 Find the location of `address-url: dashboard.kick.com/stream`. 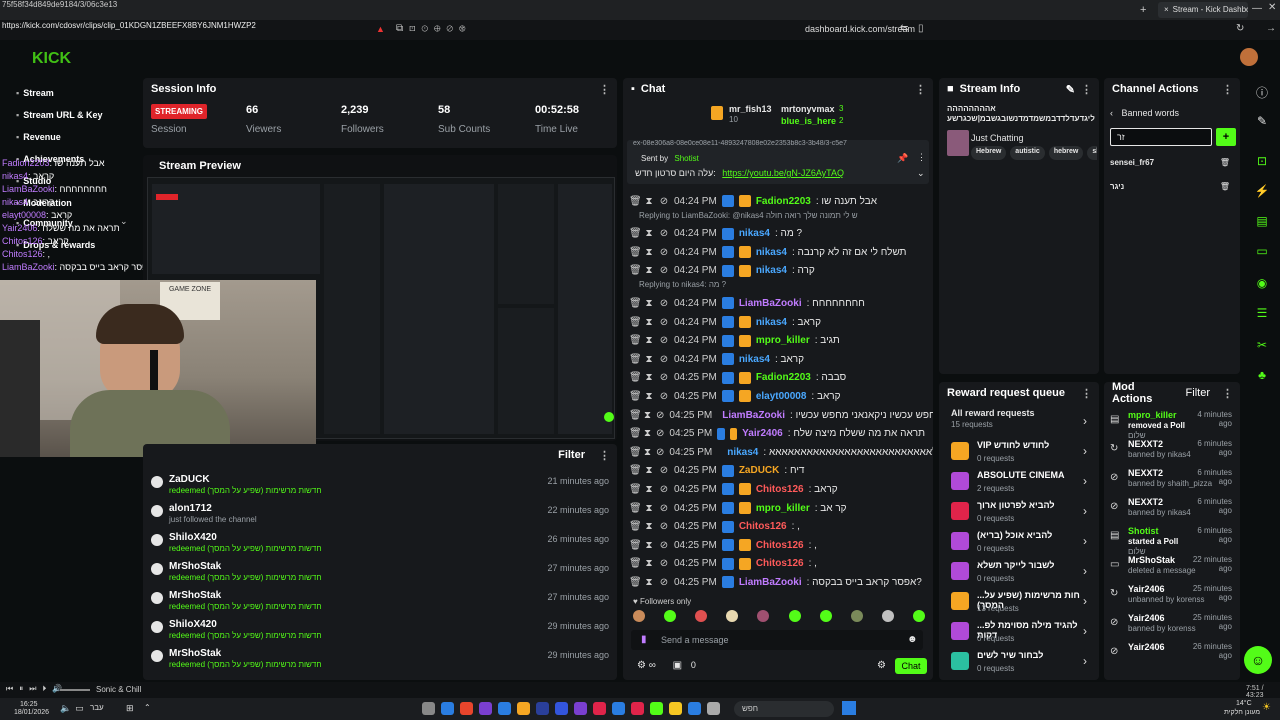

address-url: dashboard.kick.com/stream is located at coordinates (860, 29).